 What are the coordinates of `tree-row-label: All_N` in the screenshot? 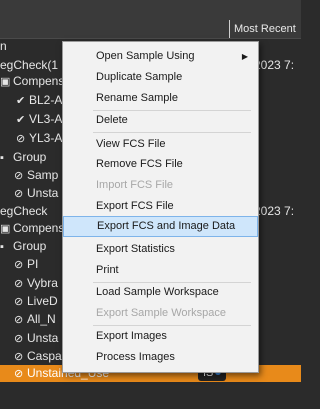 It's located at (41, 319).